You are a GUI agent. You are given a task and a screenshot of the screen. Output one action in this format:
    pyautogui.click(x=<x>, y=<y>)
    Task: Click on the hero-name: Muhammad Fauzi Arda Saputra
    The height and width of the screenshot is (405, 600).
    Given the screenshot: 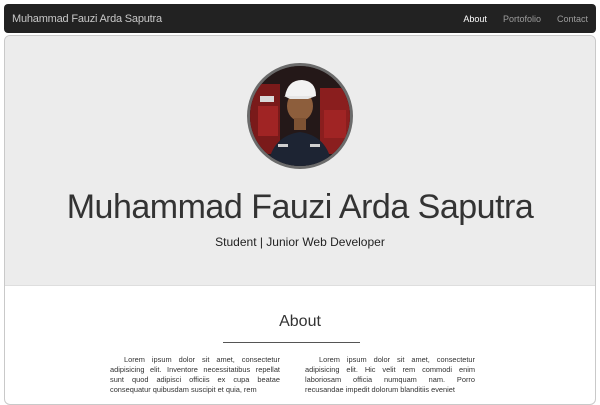 What is the action you would take?
    pyautogui.click(x=300, y=207)
    